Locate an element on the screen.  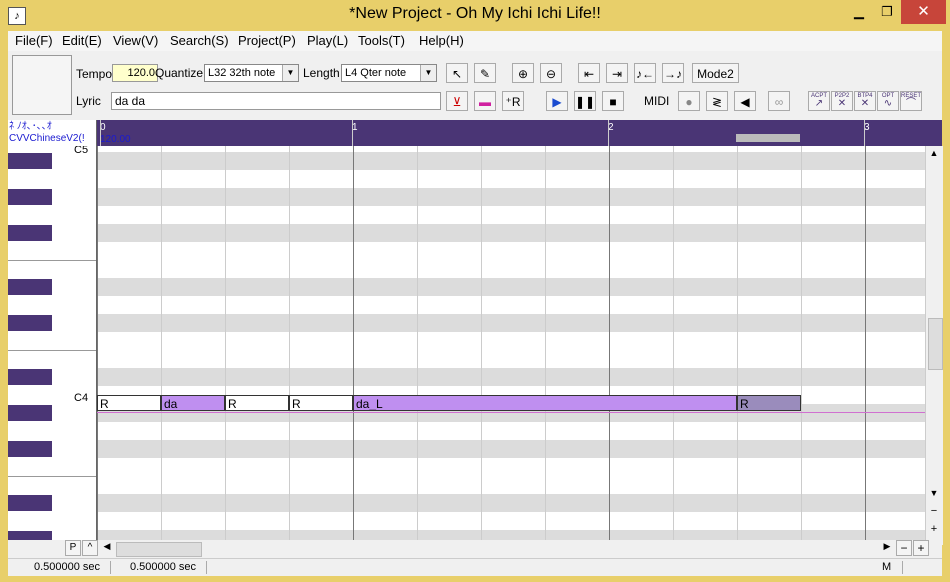
quantize-select: L32 32th note ▼ is located at coordinates (251, 73).